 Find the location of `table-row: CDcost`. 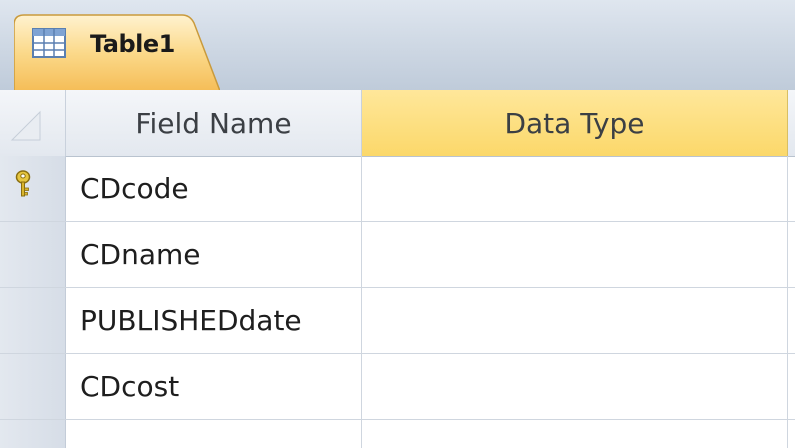

table-row: CDcost is located at coordinates (397, 387).